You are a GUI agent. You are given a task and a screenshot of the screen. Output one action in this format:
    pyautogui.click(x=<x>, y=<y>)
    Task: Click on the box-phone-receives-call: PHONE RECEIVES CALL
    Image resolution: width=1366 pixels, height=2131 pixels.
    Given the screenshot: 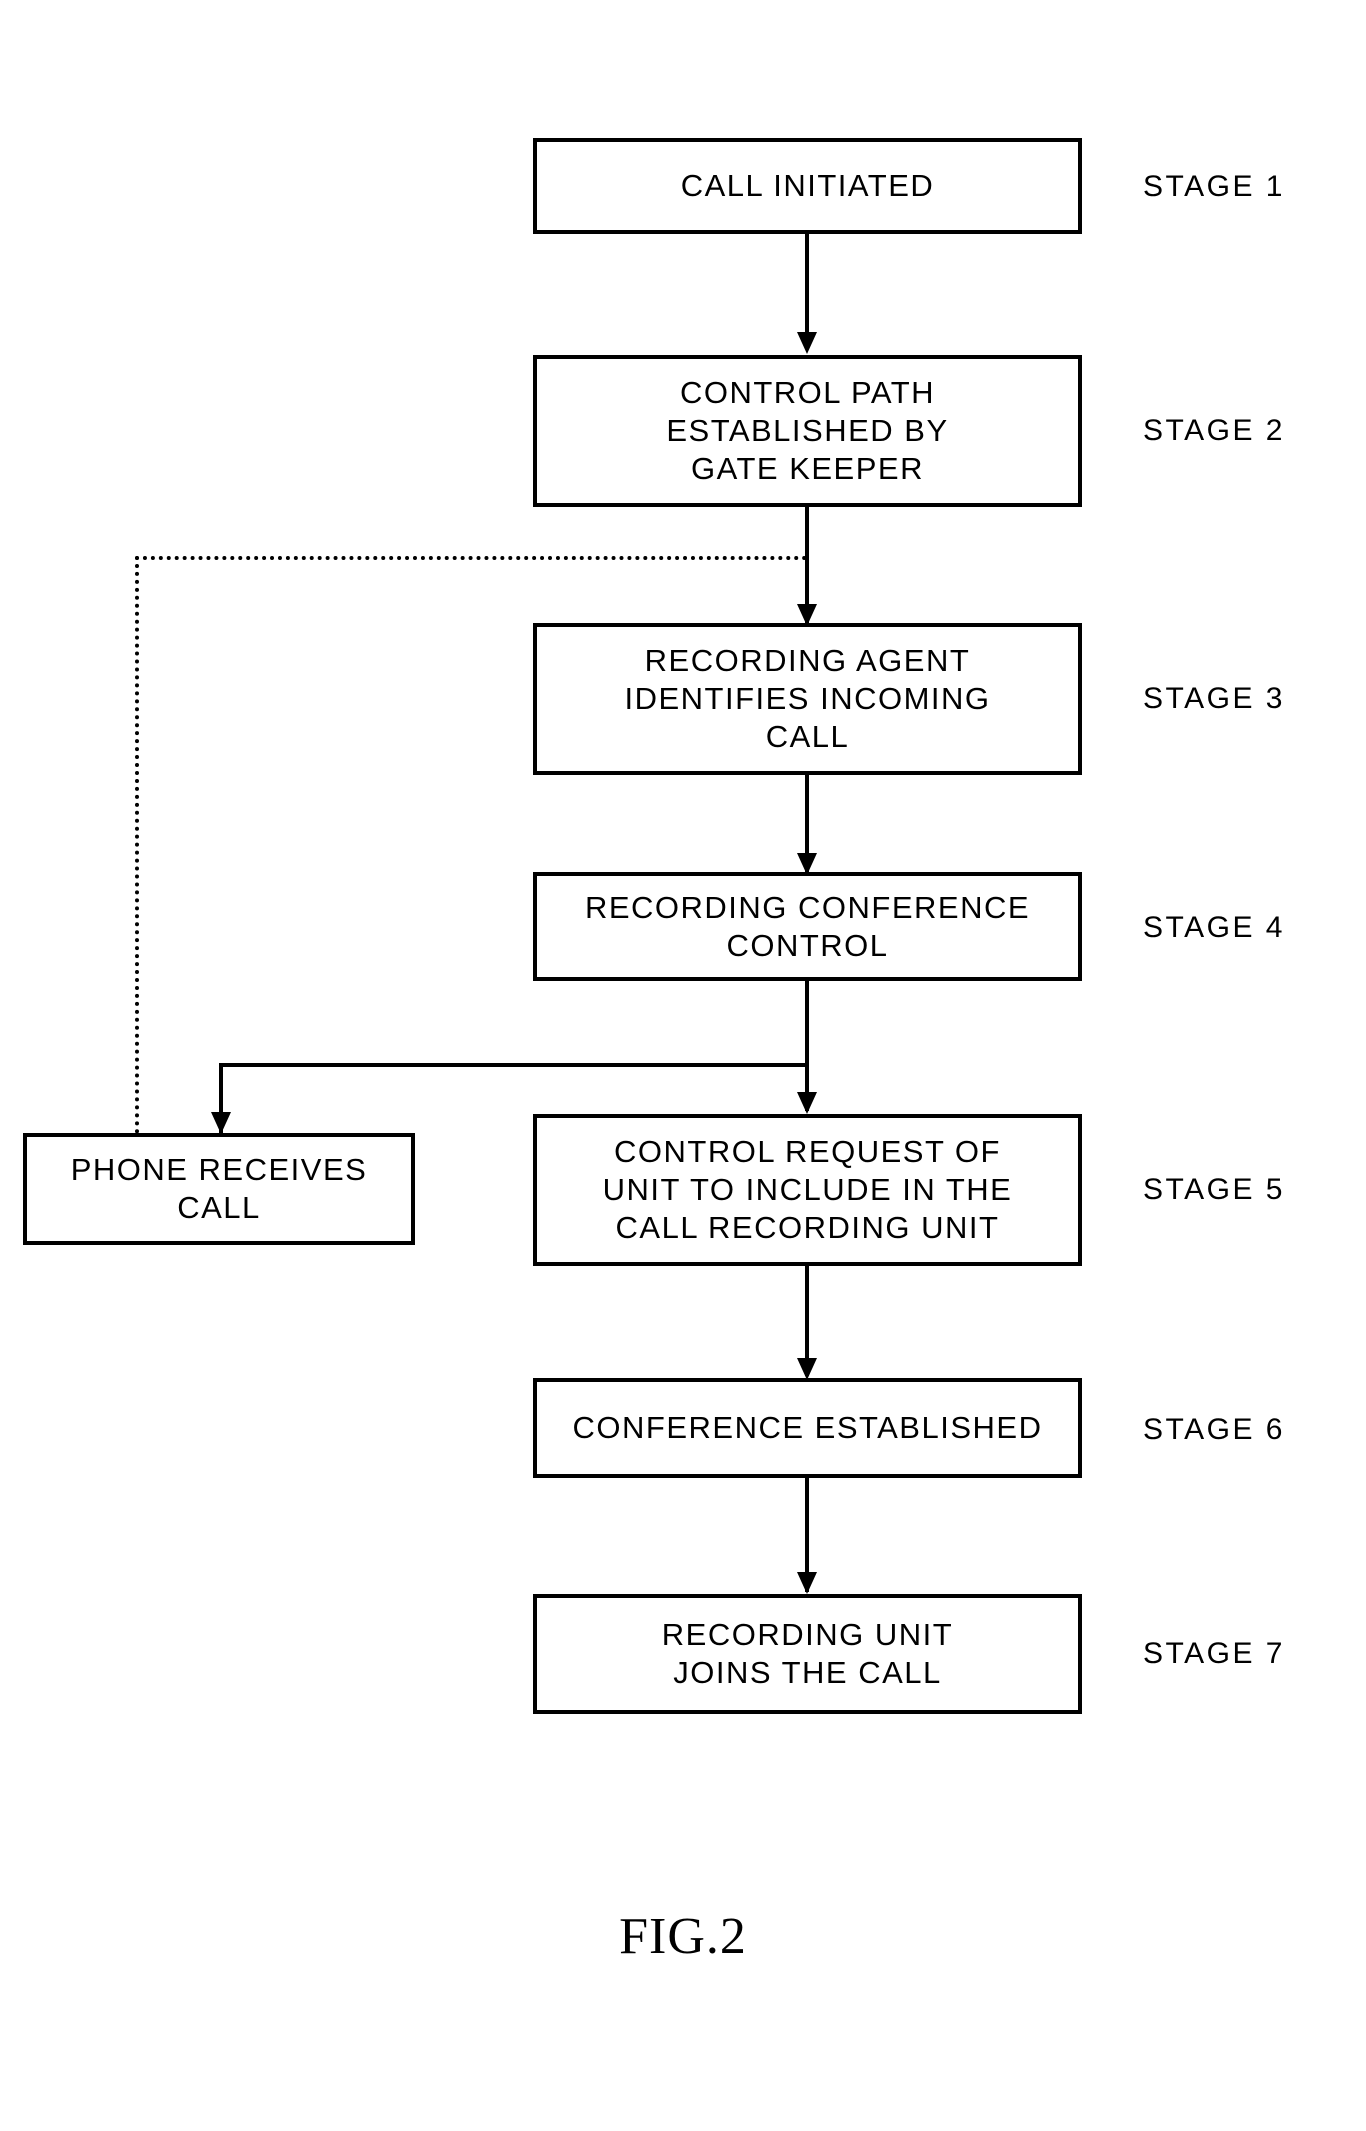 What is the action you would take?
    pyautogui.click(x=219, y=1189)
    